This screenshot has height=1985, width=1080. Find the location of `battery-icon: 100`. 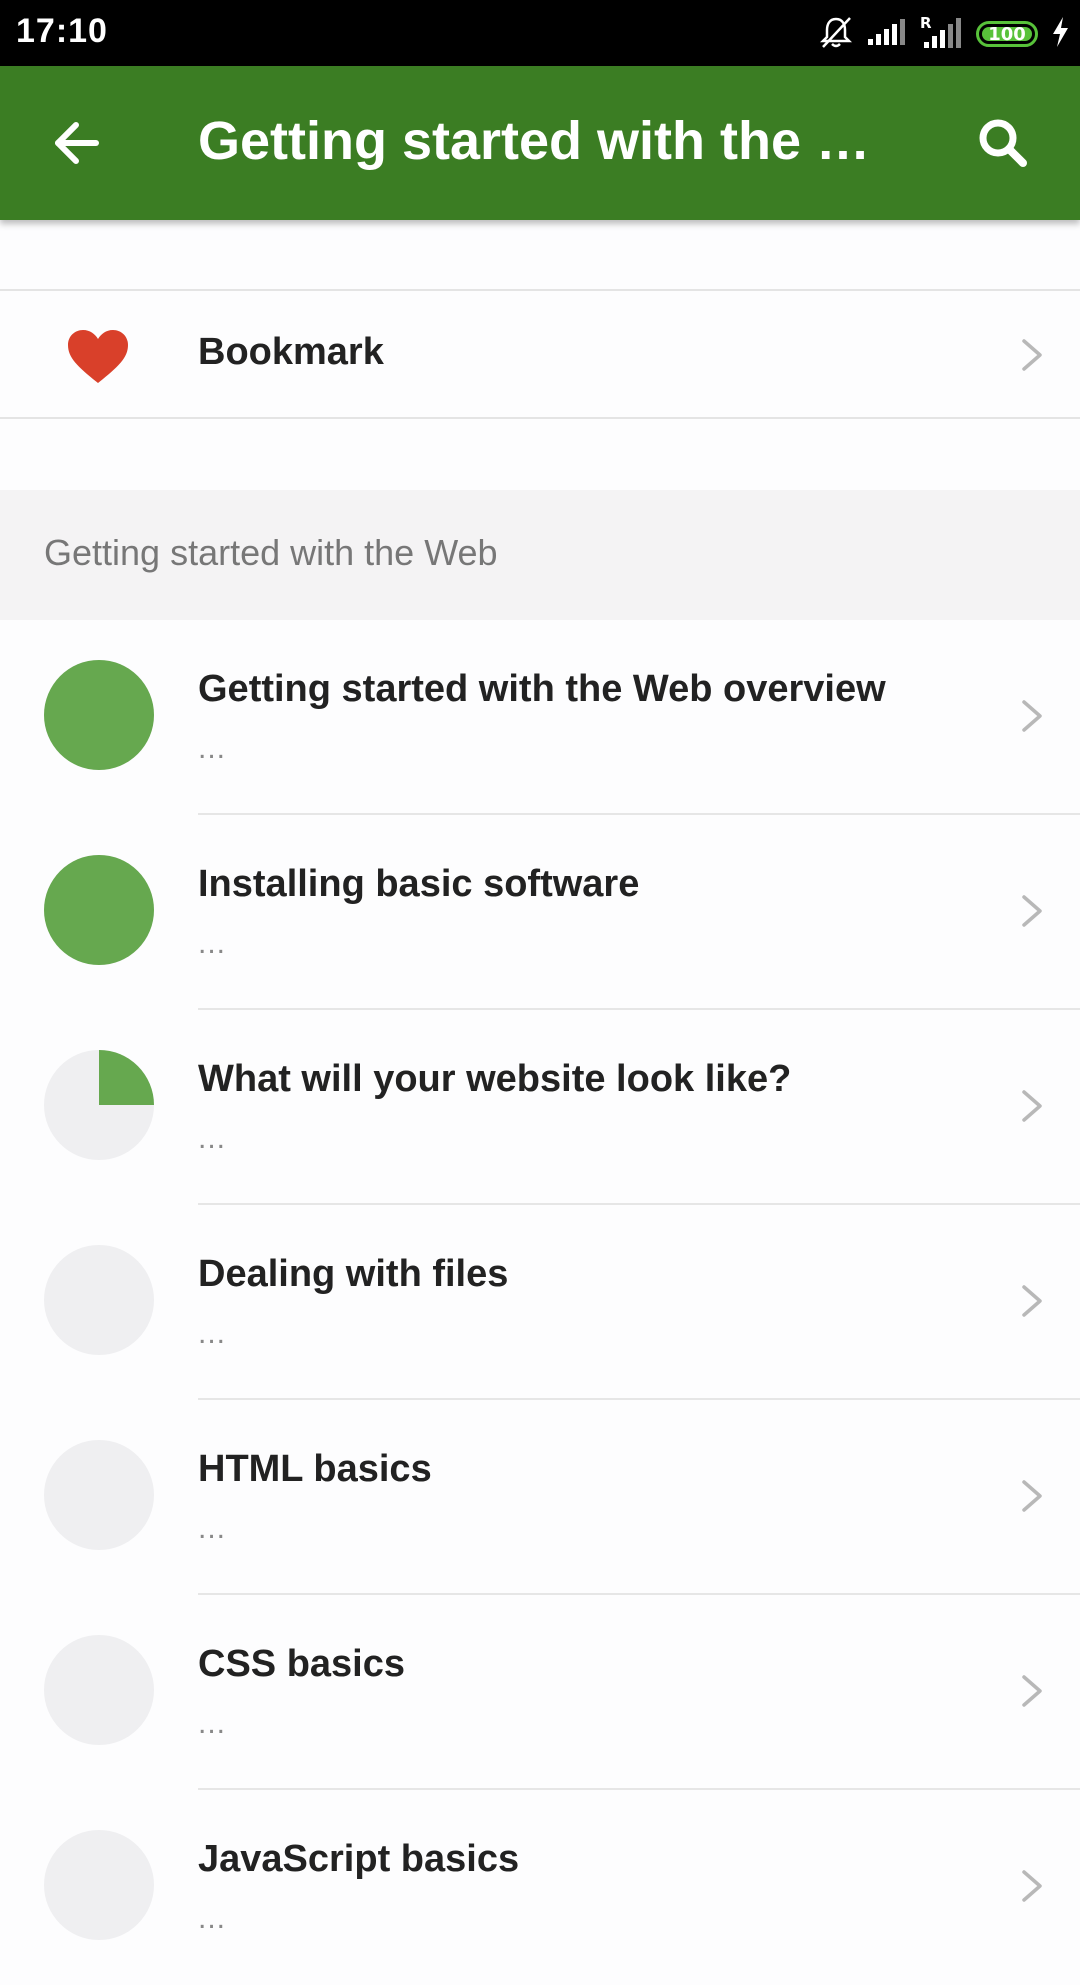

battery-icon: 100 is located at coordinates (1007, 34).